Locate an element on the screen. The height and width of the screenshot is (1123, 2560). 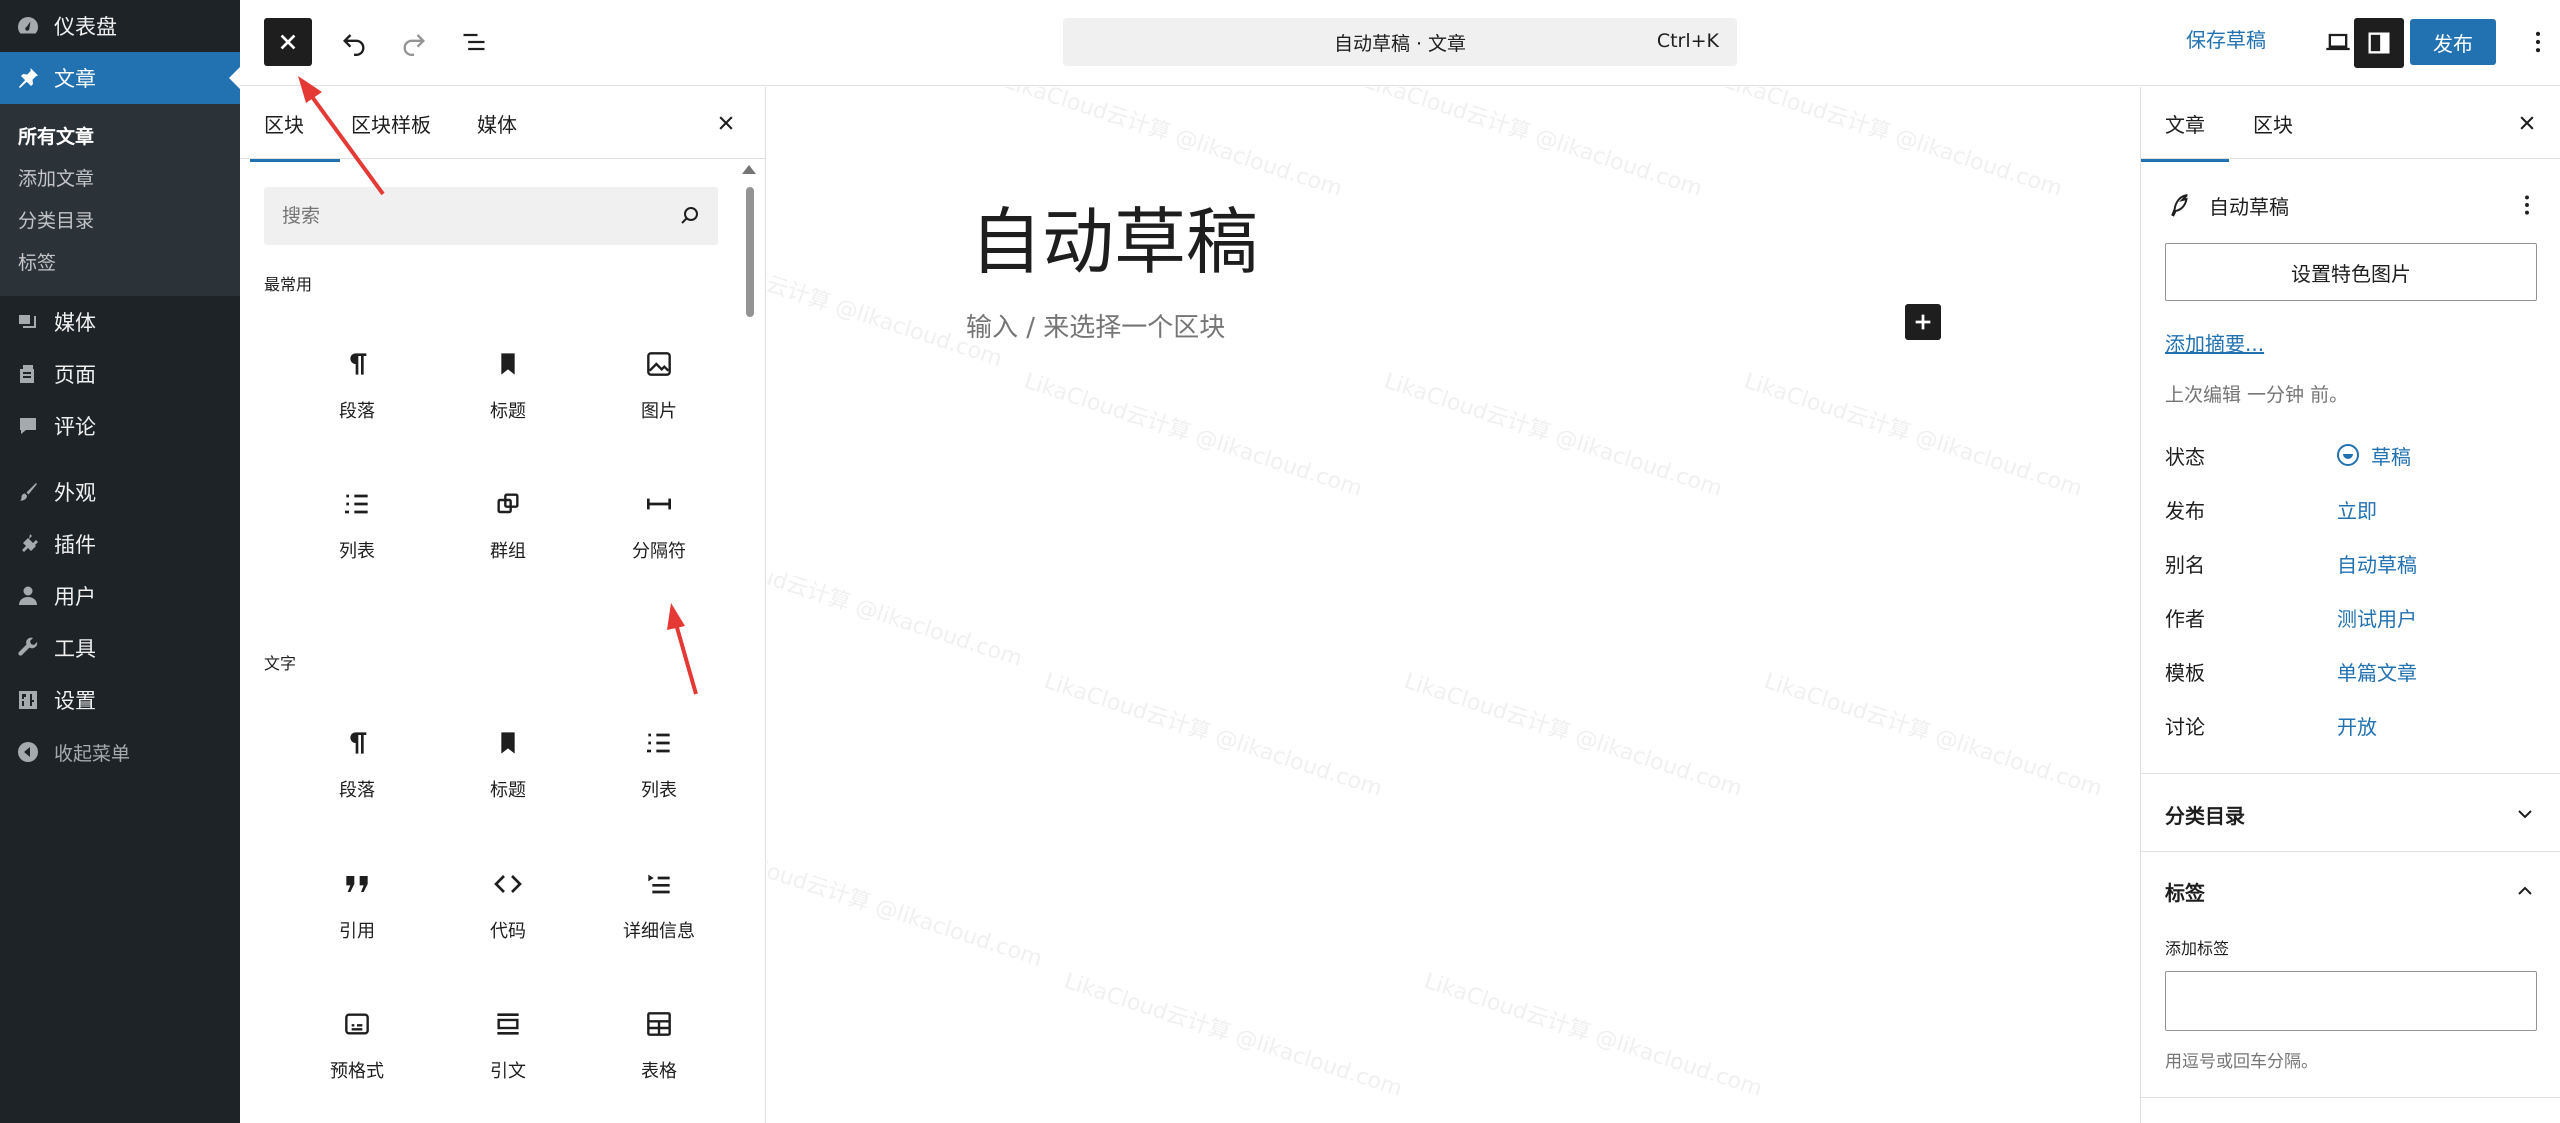
block-label: 段落 is located at coordinates (357, 411).